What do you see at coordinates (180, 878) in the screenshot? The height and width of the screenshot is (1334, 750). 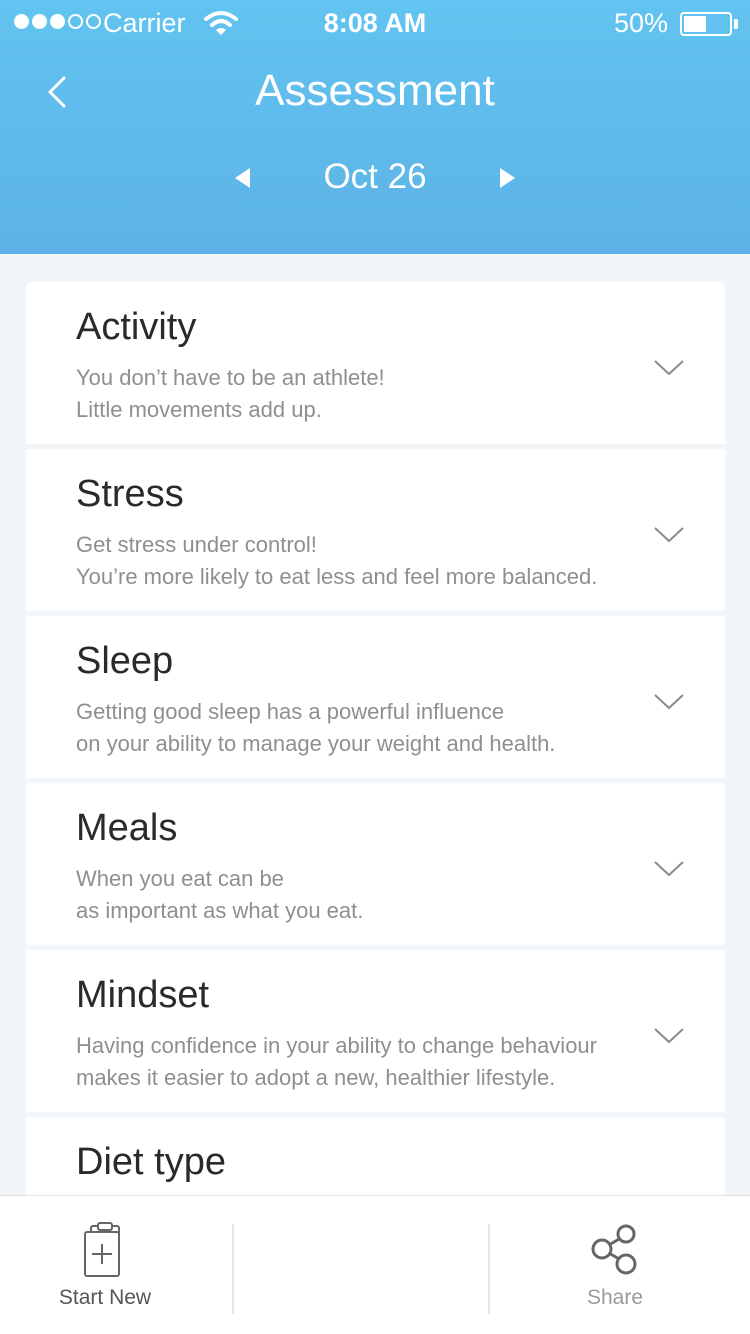 I see `description-line: When you eat can be` at bounding box center [180, 878].